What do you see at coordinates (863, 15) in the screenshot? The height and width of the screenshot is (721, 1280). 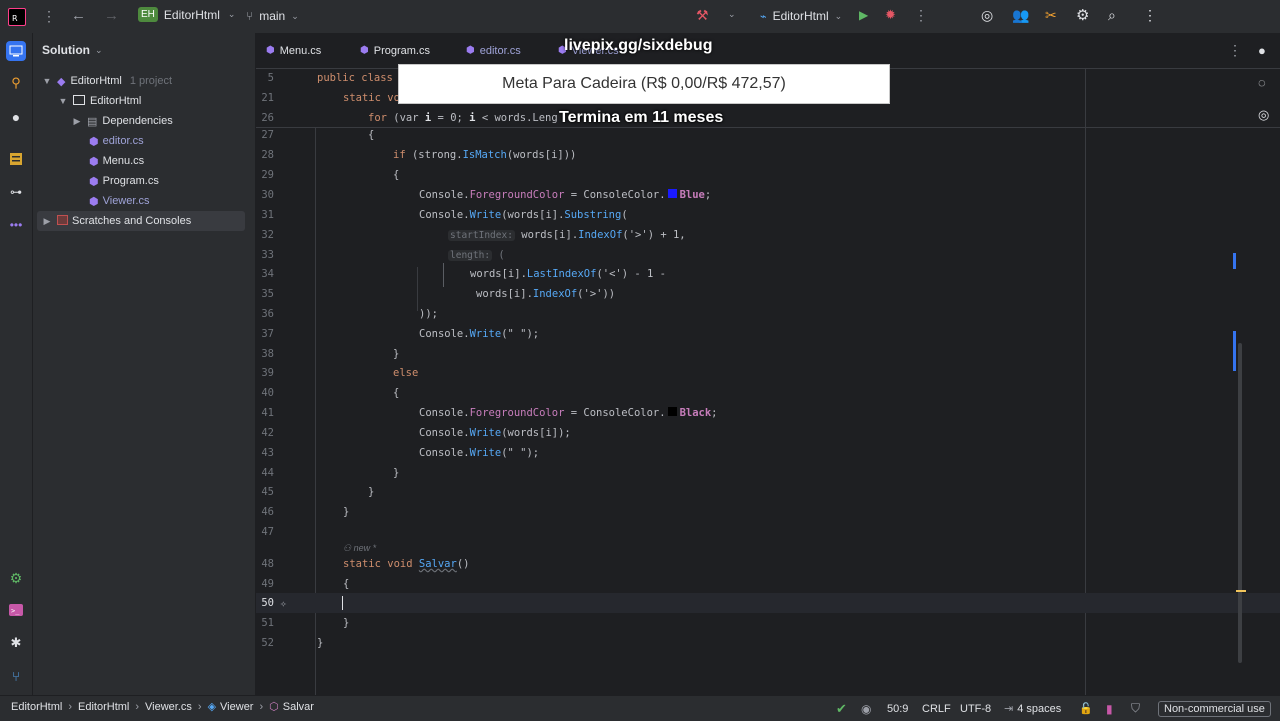 I see `run-icon: ▶` at bounding box center [863, 15].